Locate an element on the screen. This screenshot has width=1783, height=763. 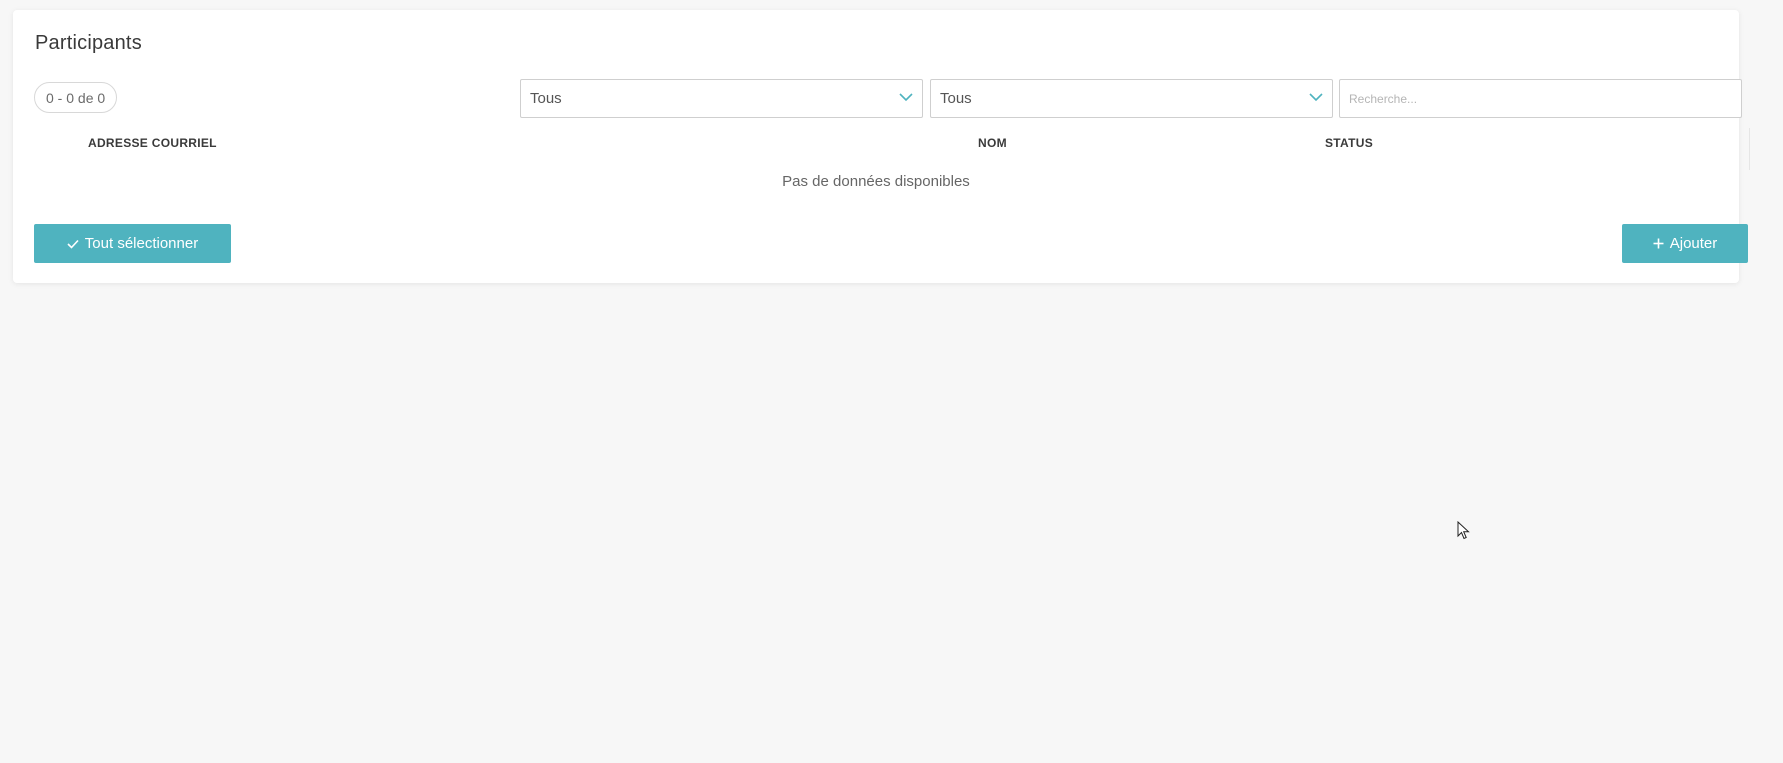
select-all-button: Tout sélectionner is located at coordinates (132, 243).